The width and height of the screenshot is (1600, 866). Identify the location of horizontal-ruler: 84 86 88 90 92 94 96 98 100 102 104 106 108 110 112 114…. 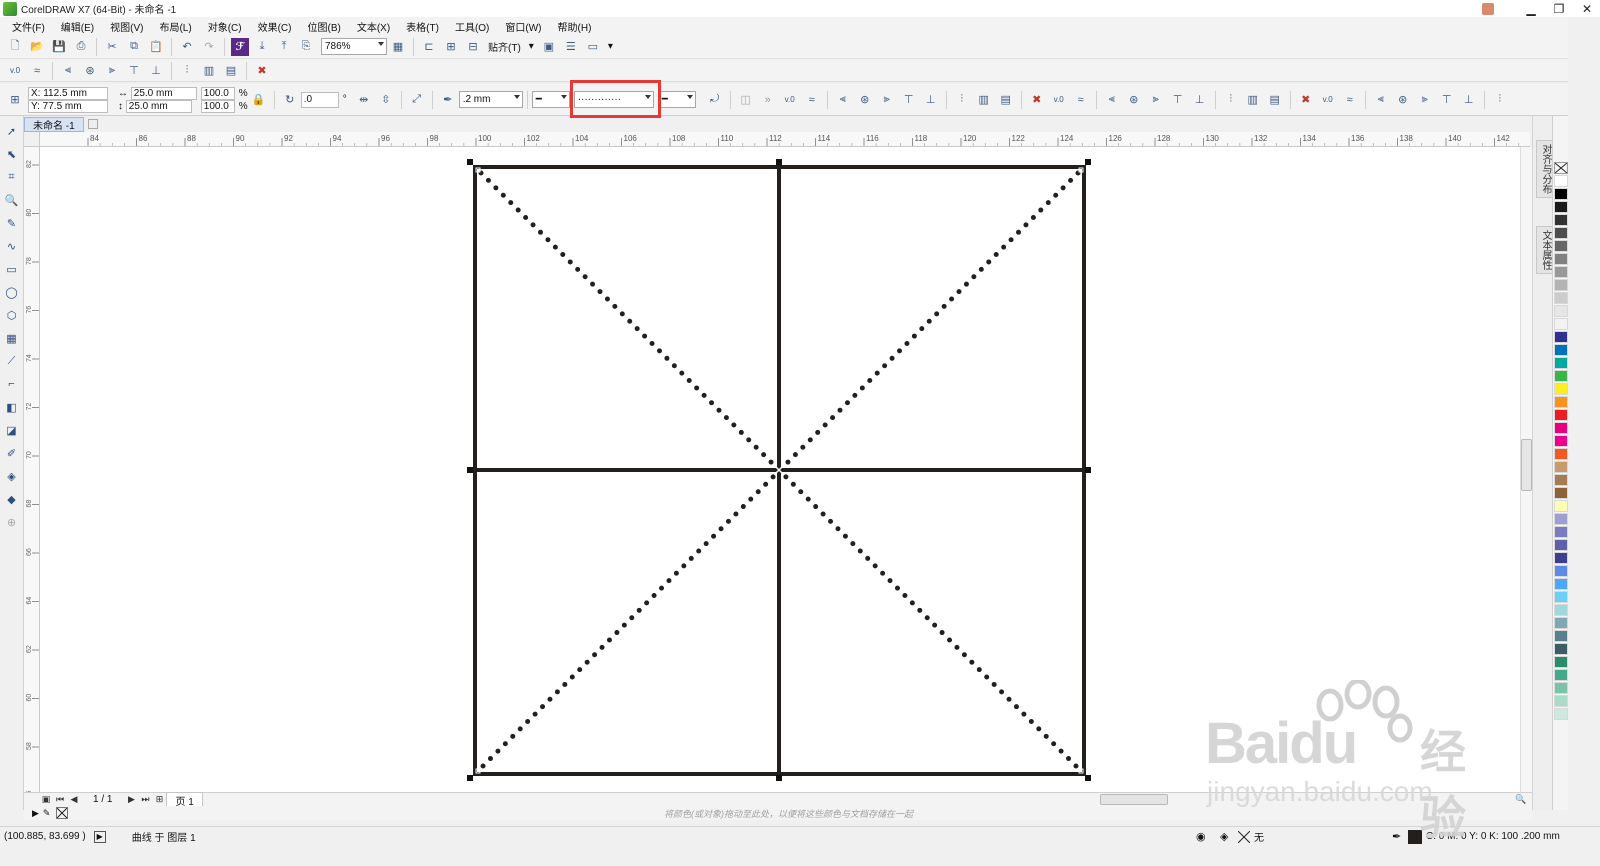
(785, 139).